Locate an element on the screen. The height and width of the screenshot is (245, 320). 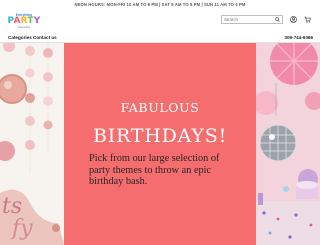
logo: Everything PARTY Superstore is located at coordinates (24, 22).